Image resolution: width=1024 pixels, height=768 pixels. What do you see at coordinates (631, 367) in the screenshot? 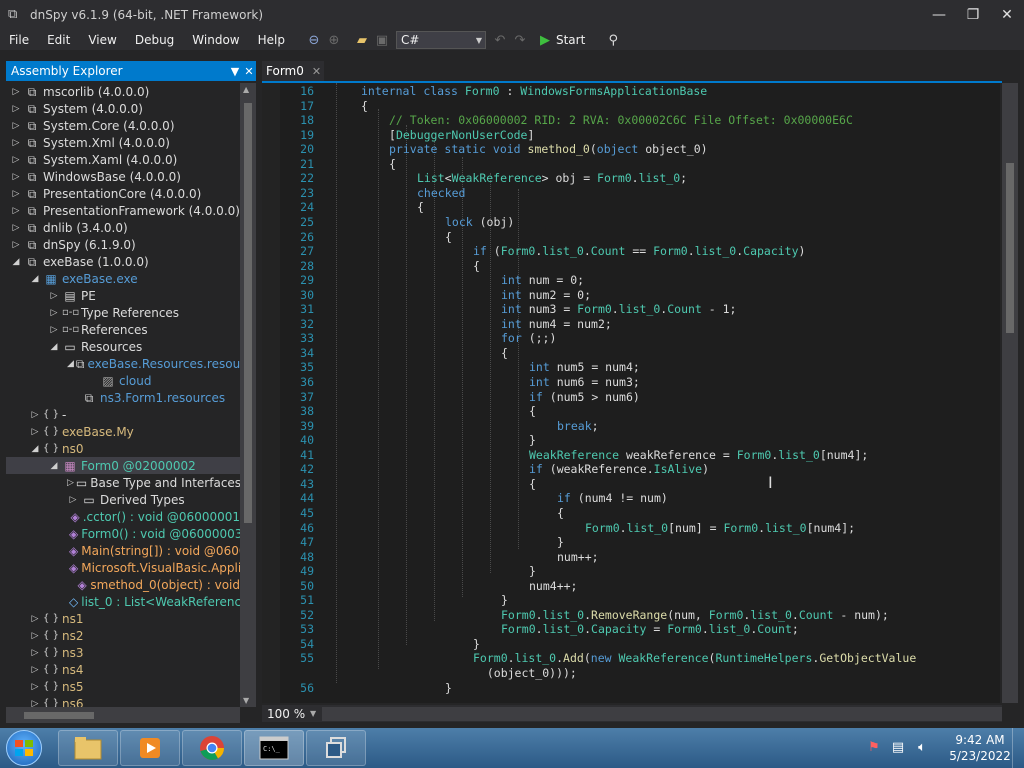
I see `code-line: 35 int num5 = num4;` at bounding box center [631, 367].